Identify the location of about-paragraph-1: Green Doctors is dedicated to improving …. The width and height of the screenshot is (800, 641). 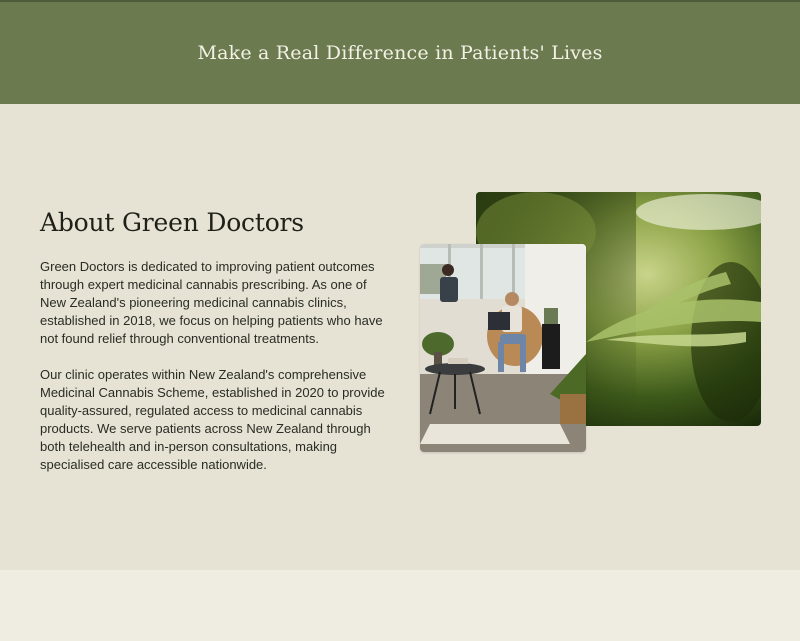
(211, 302).